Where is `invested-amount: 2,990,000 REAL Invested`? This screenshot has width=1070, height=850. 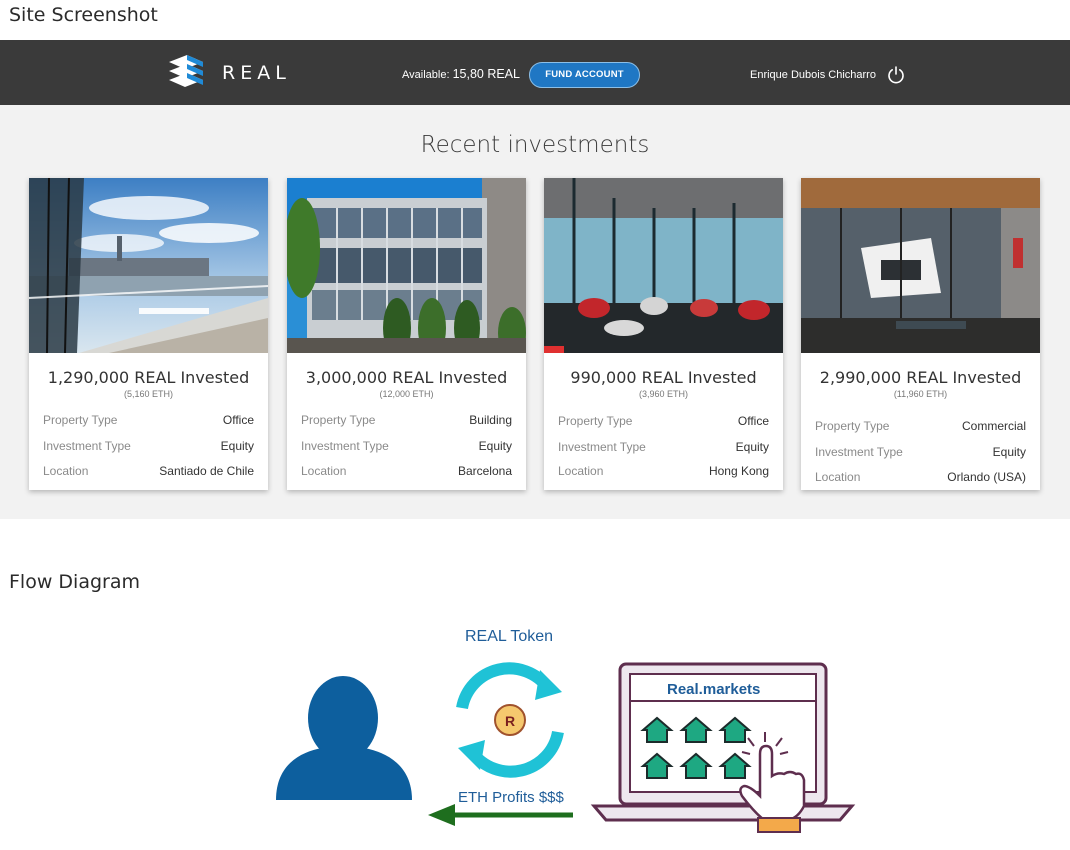
invested-amount: 2,990,000 REAL Invested is located at coordinates (920, 377).